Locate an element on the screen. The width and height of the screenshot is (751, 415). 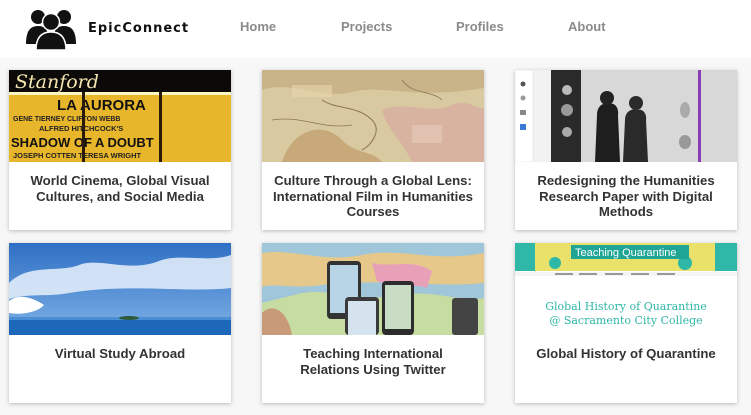
nav-home-link: Home is located at coordinates (258, 26).